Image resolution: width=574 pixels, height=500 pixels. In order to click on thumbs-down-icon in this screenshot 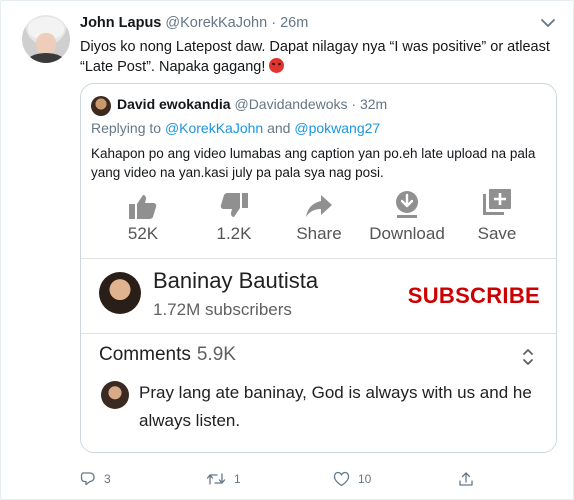, I will do `click(234, 205)`.